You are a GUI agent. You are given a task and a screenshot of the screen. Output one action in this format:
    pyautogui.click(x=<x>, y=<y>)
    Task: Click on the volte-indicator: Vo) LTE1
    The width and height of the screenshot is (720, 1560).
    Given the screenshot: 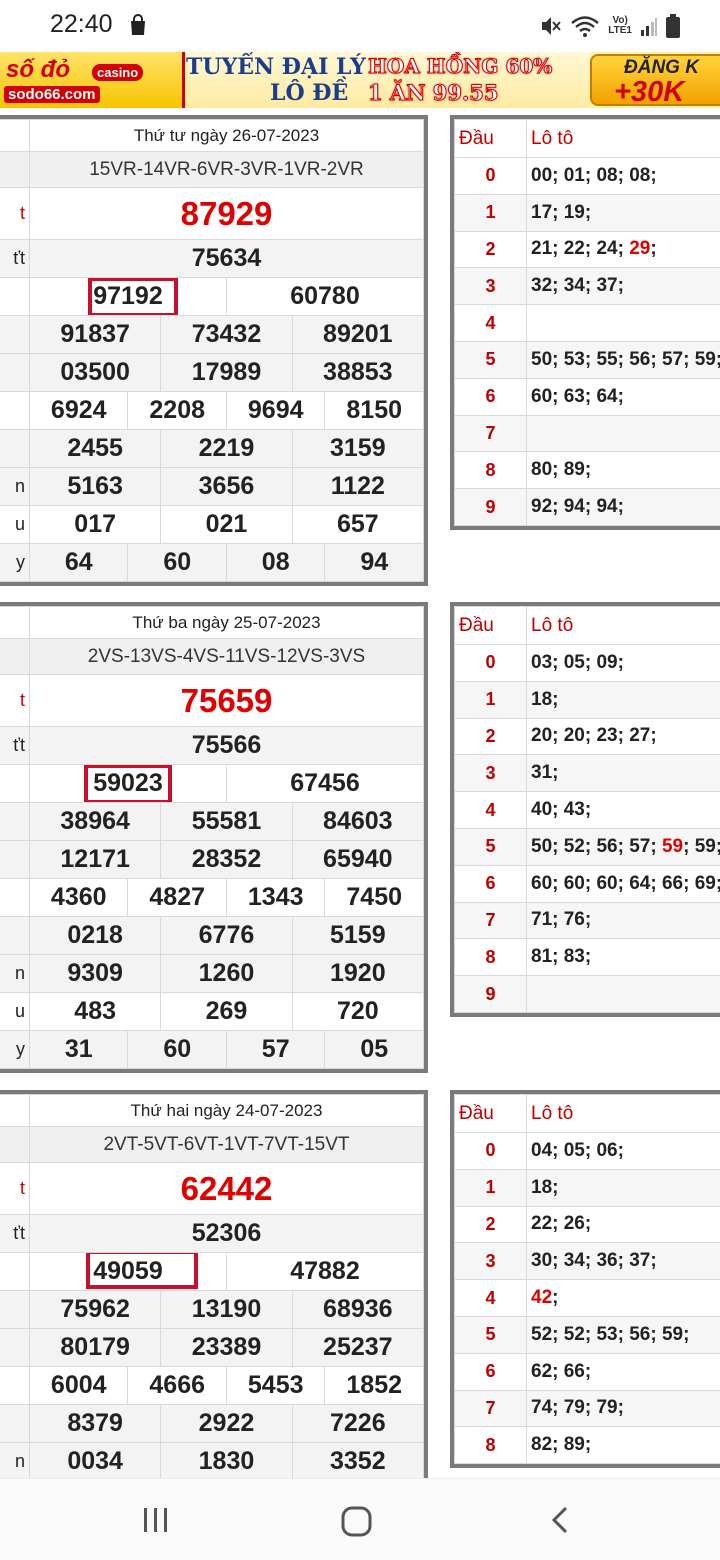 What is the action you would take?
    pyautogui.click(x=620, y=26)
    